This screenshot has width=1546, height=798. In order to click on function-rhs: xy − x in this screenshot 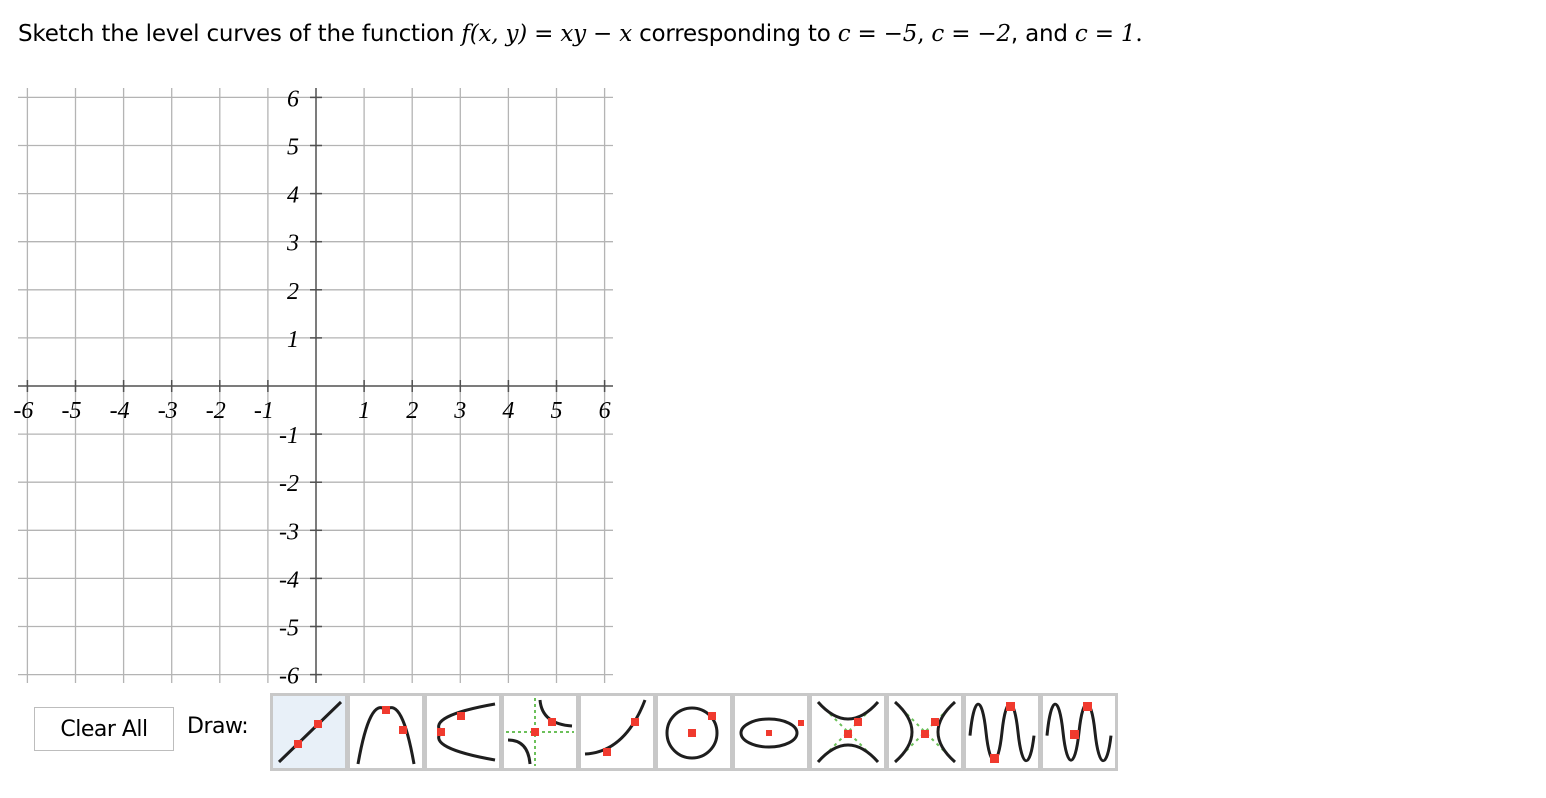, I will do `click(596, 34)`.